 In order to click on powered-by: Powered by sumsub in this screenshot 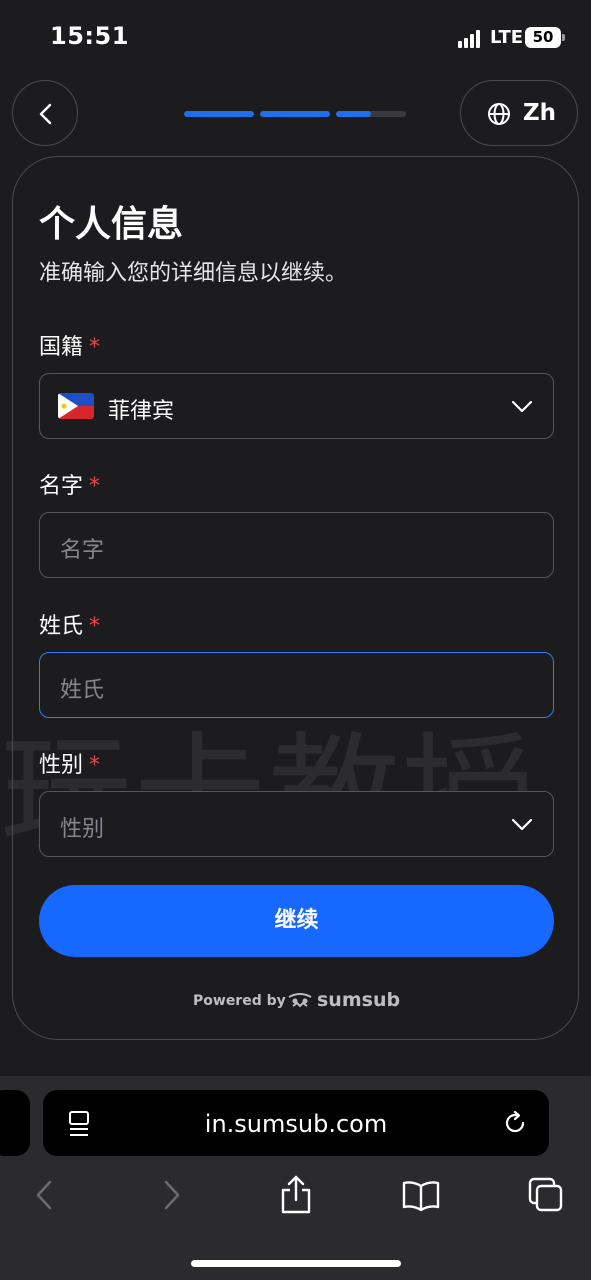, I will do `click(298, 1001)`.